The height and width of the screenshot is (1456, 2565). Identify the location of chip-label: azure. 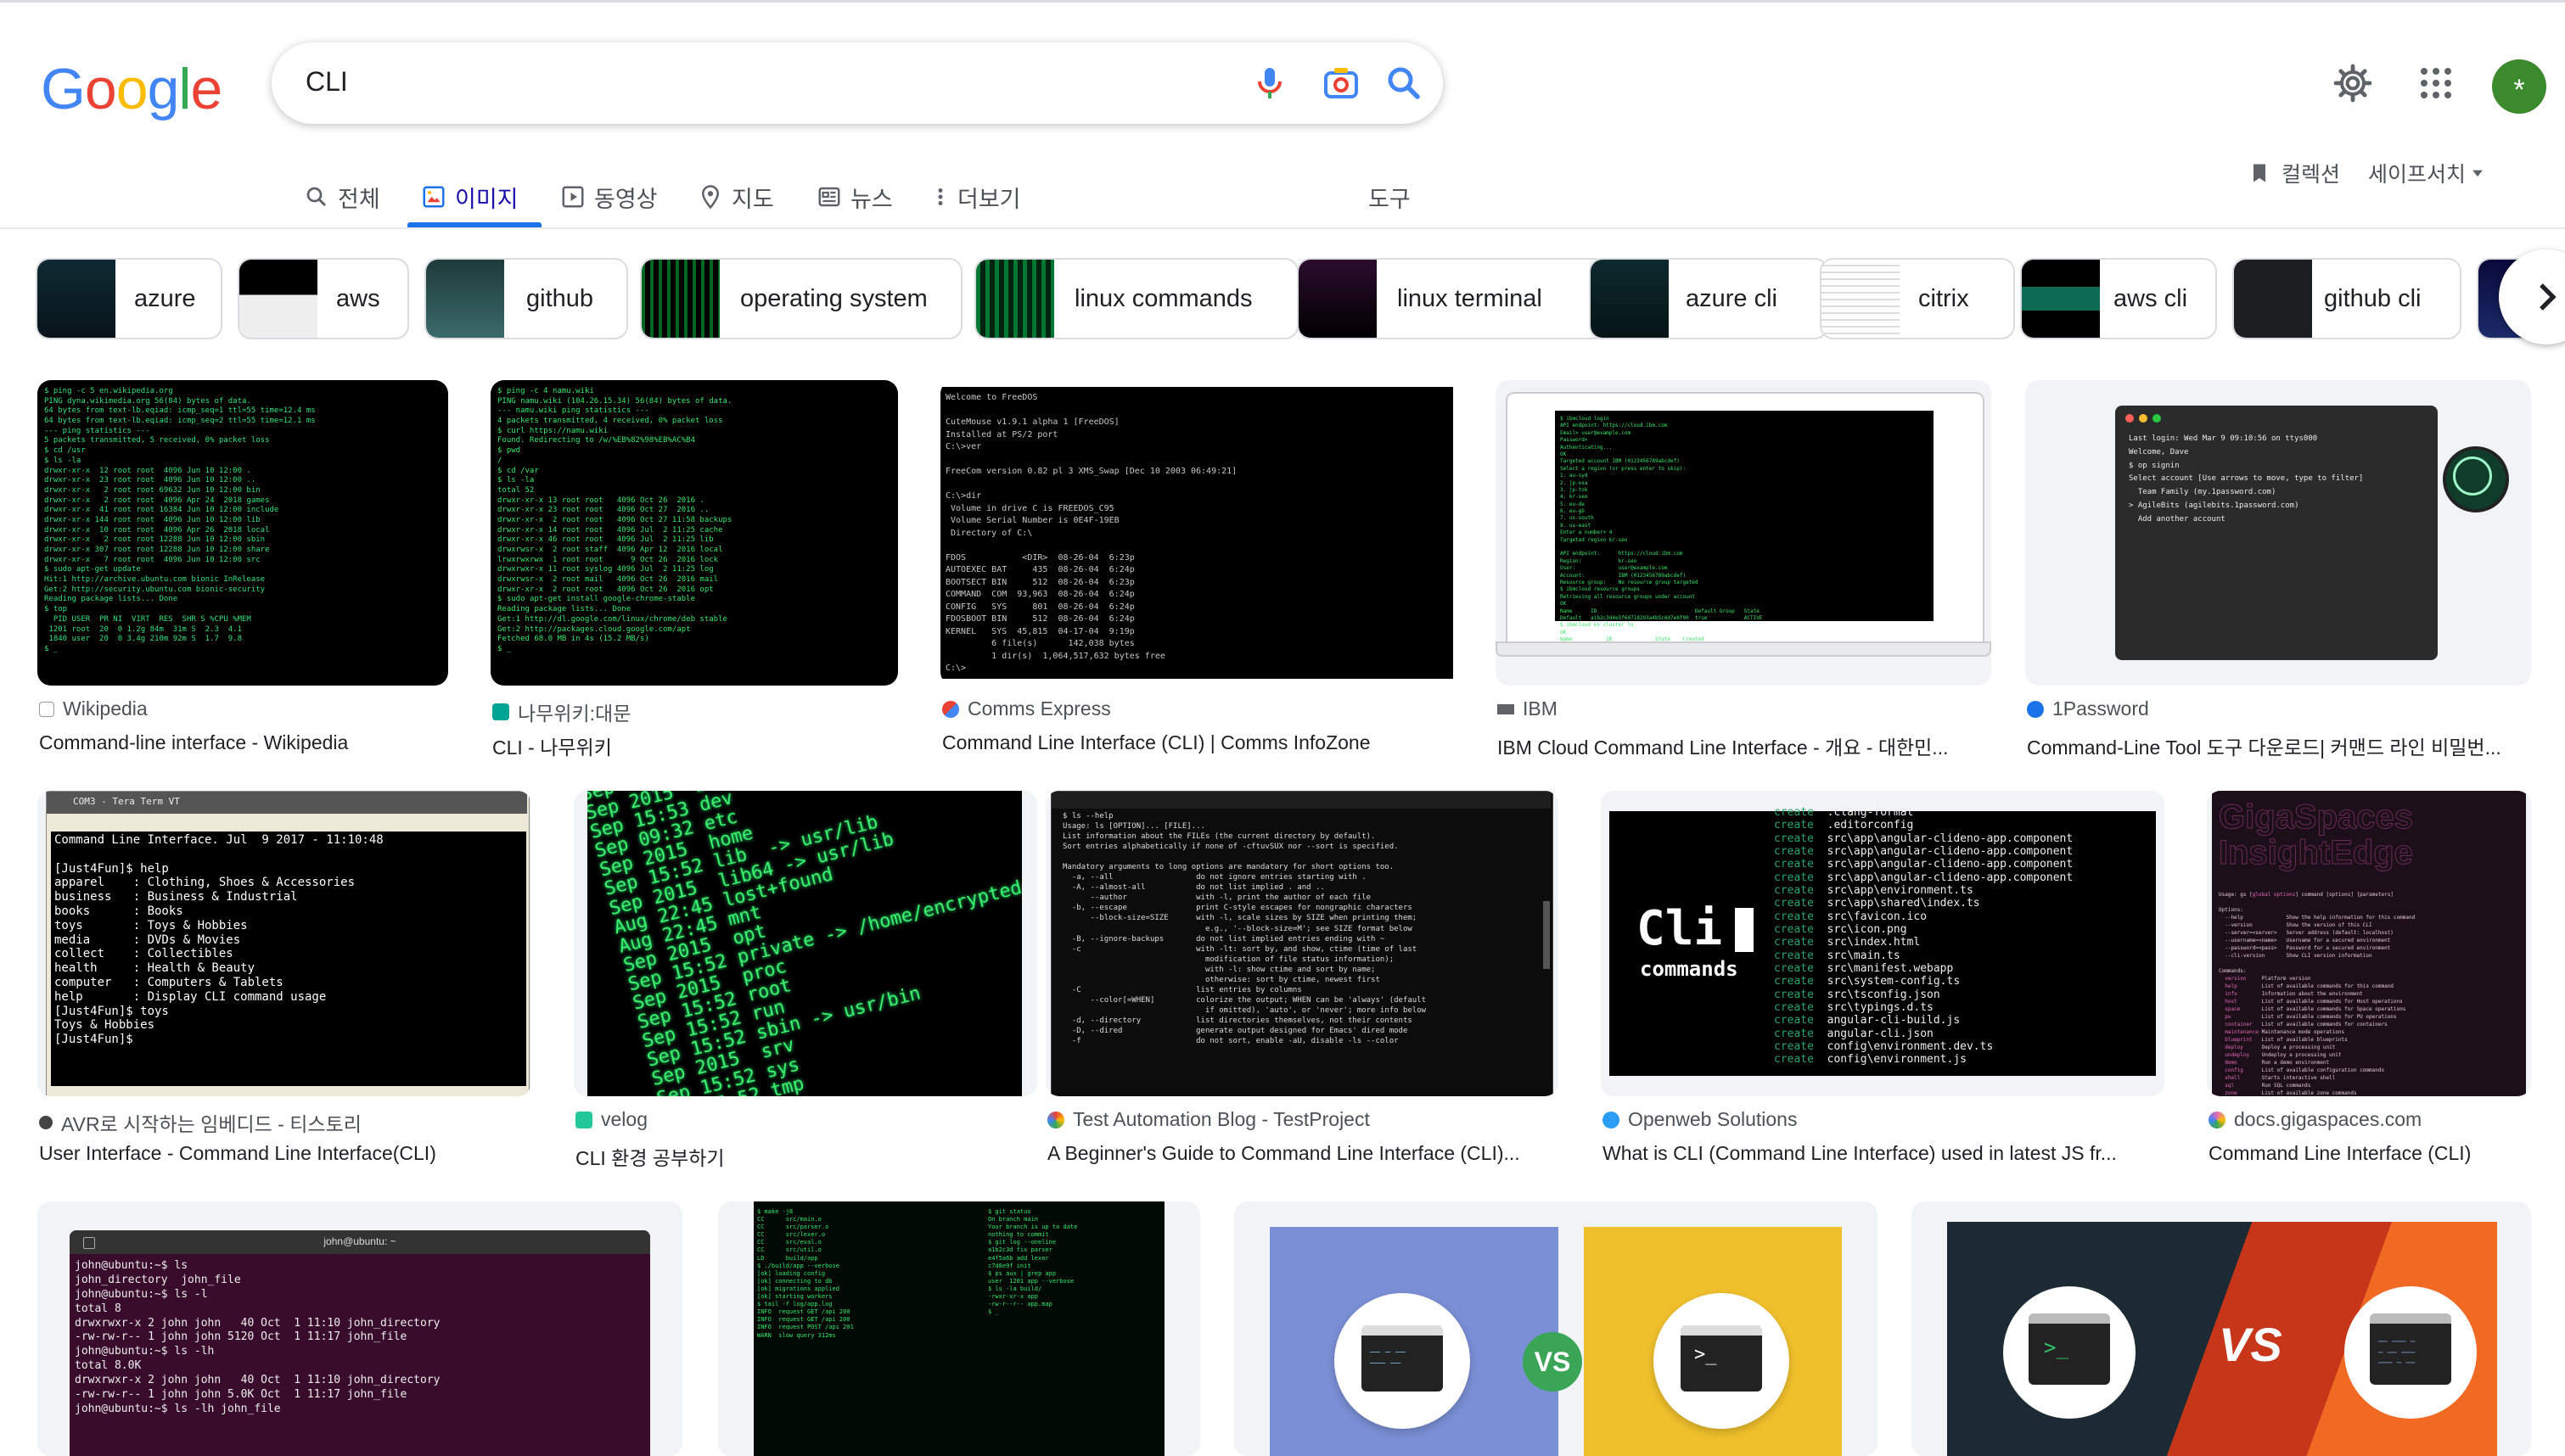
(165, 298).